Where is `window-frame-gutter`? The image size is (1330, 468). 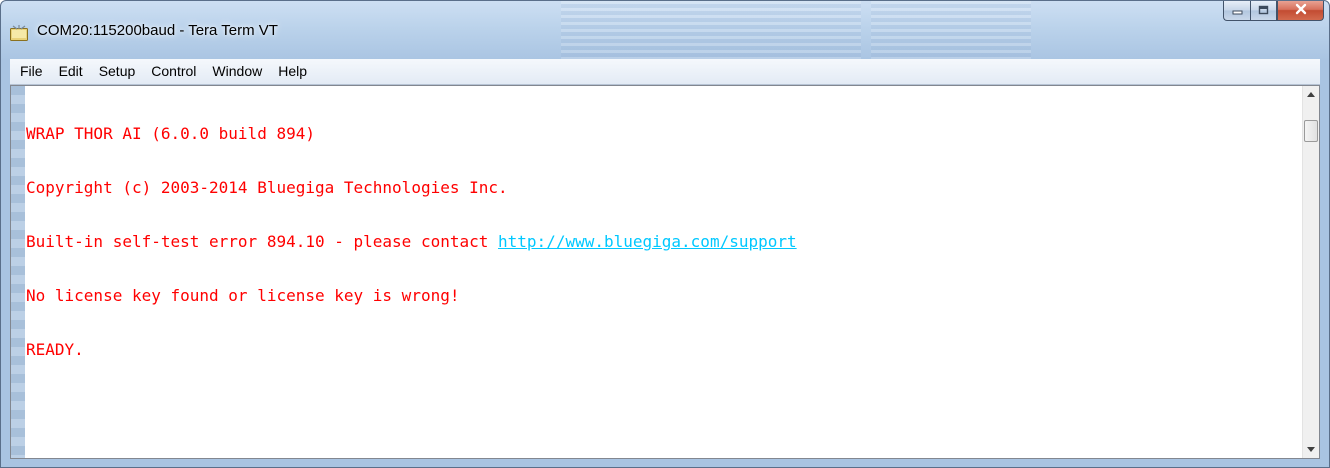
window-frame-gutter is located at coordinates (18, 272).